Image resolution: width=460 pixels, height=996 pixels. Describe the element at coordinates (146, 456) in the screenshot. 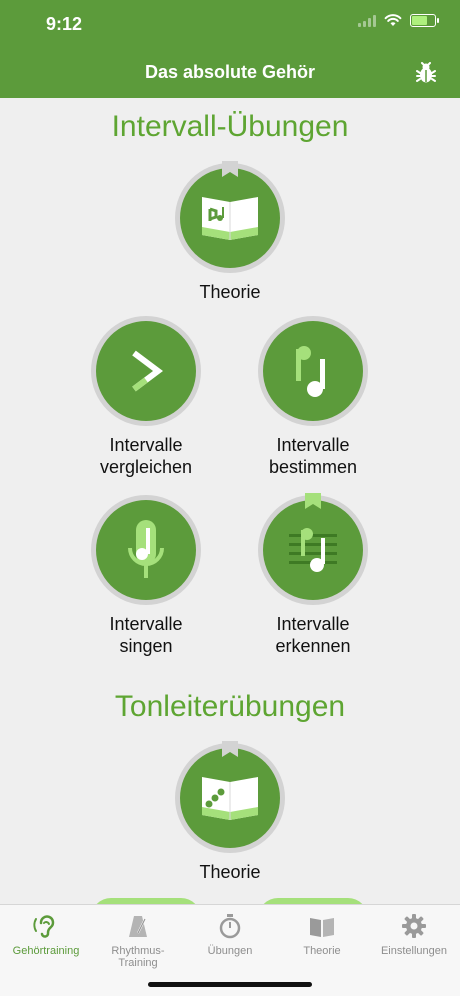

I see `compare-intervals-label: Intervalle vergleichen` at that location.